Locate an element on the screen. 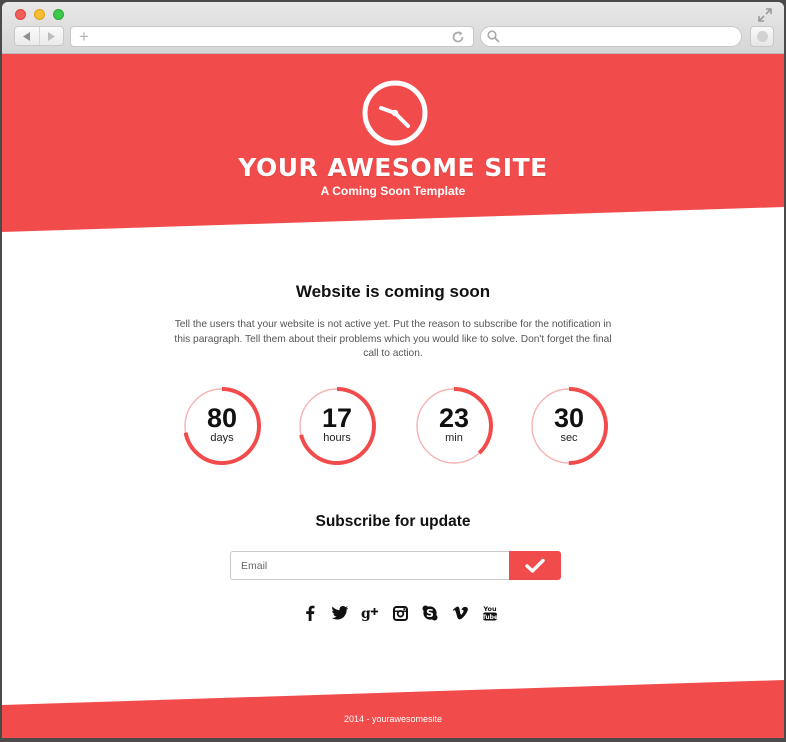  countdown-hours: 17 hours is located at coordinates (337, 426).